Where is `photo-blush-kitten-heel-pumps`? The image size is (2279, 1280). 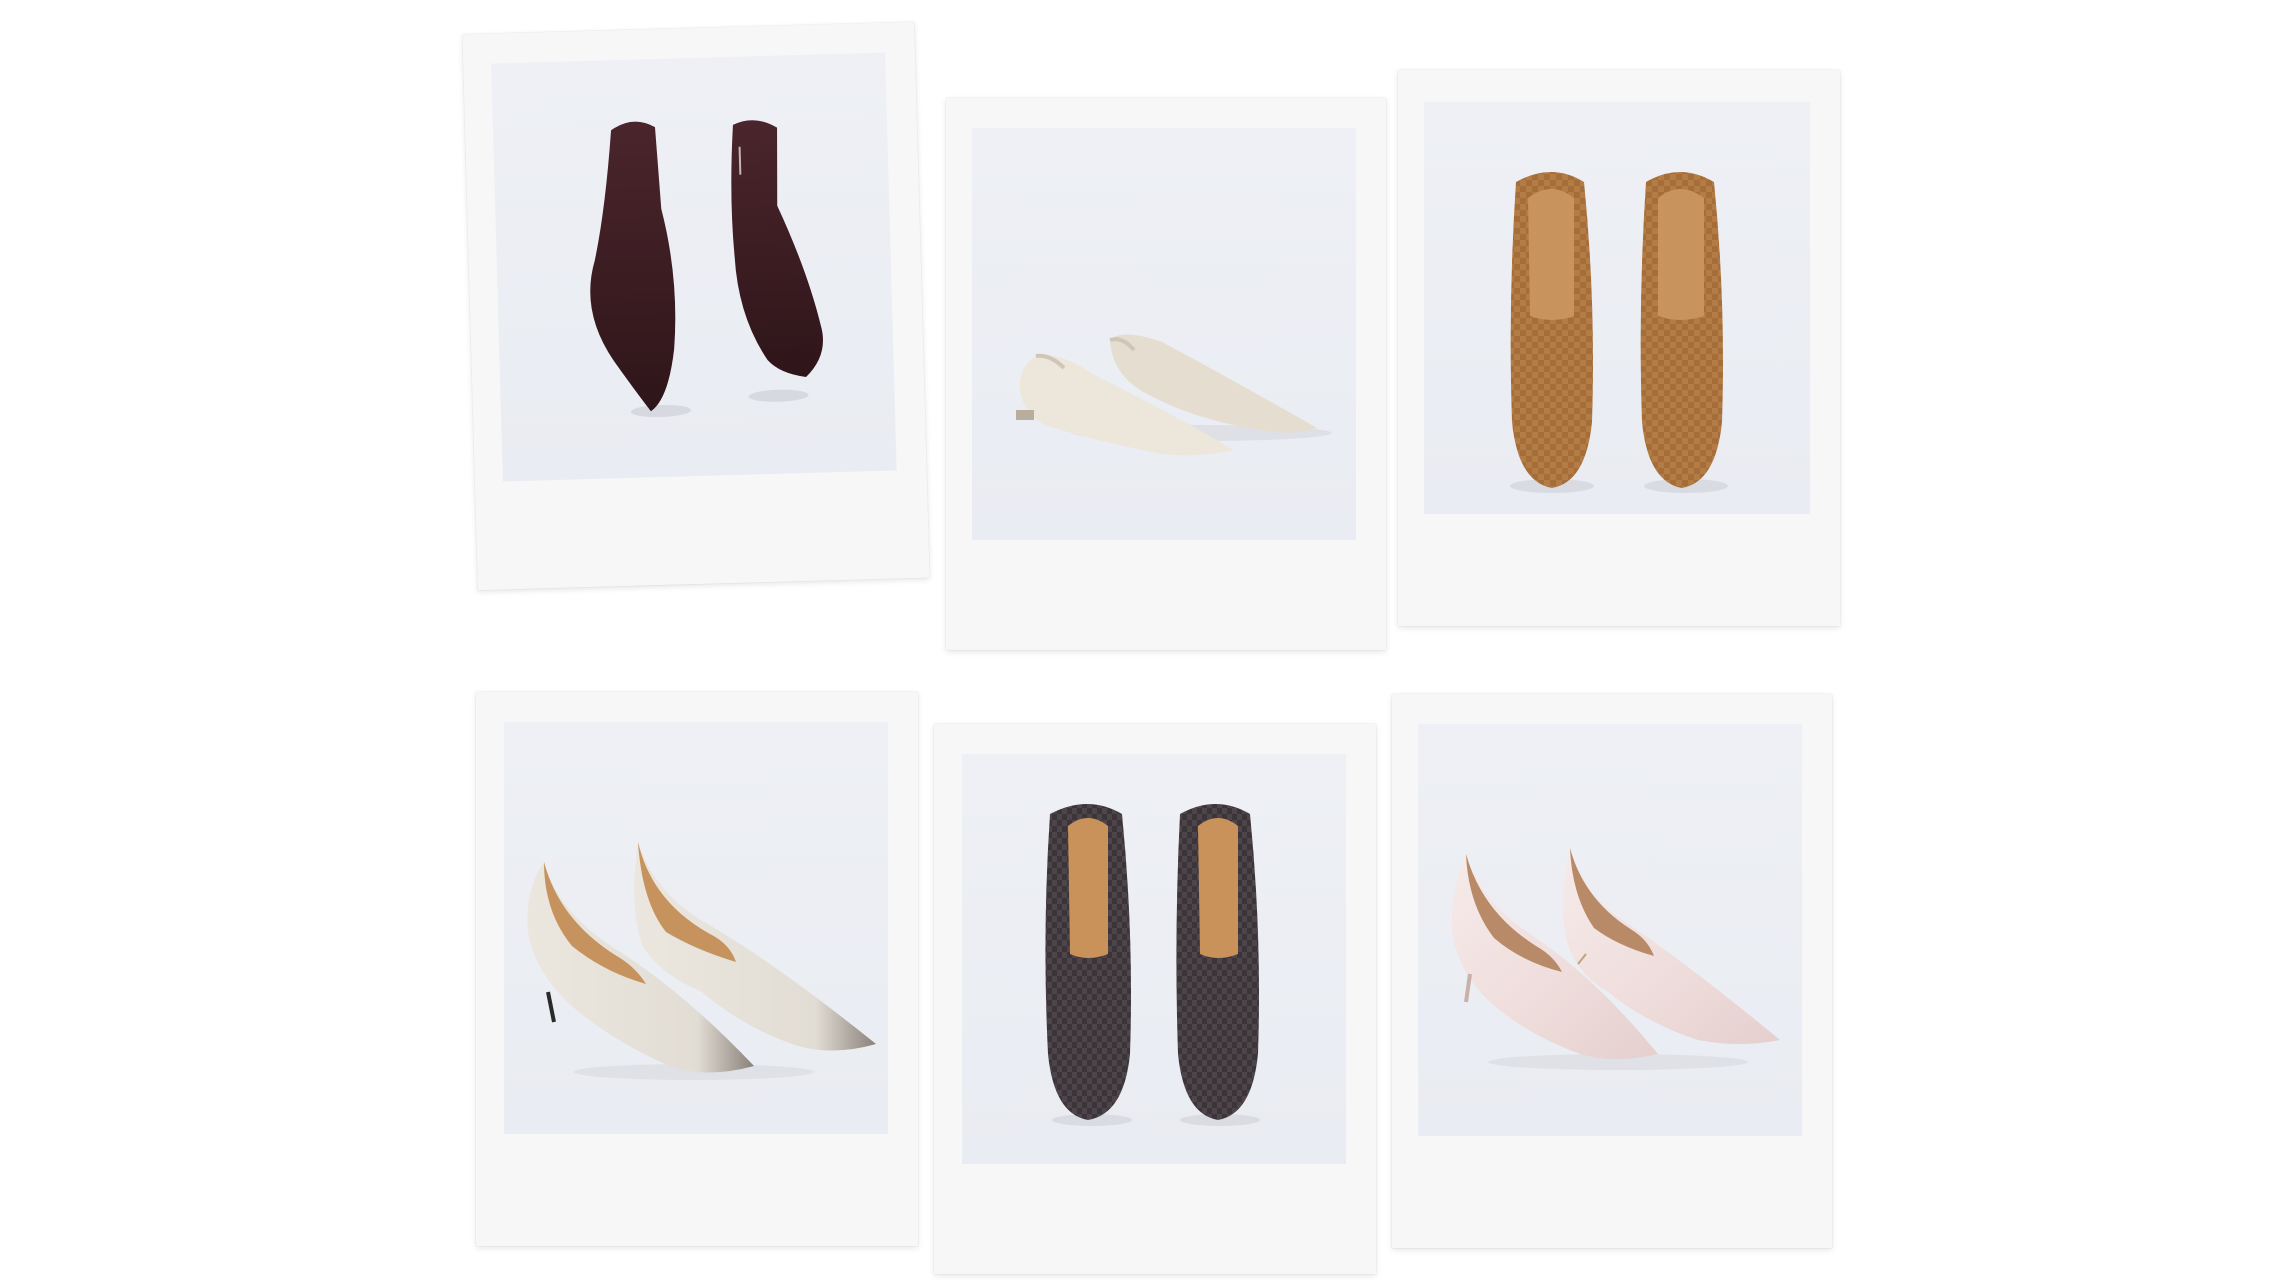
photo-blush-kitten-heel-pumps is located at coordinates (1610, 930).